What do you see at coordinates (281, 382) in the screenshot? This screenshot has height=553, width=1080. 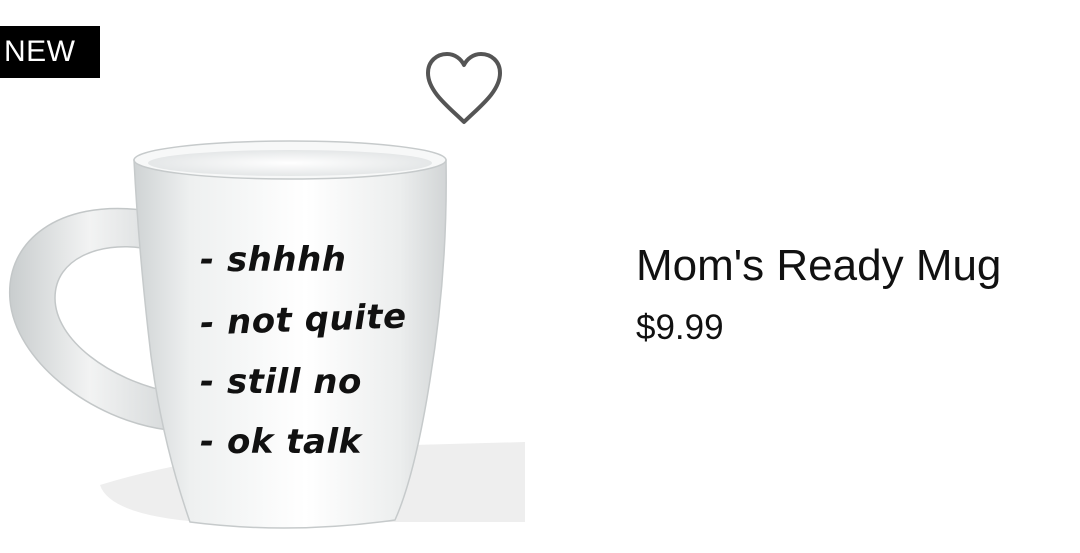 I see `mug-print-line: - still no` at bounding box center [281, 382].